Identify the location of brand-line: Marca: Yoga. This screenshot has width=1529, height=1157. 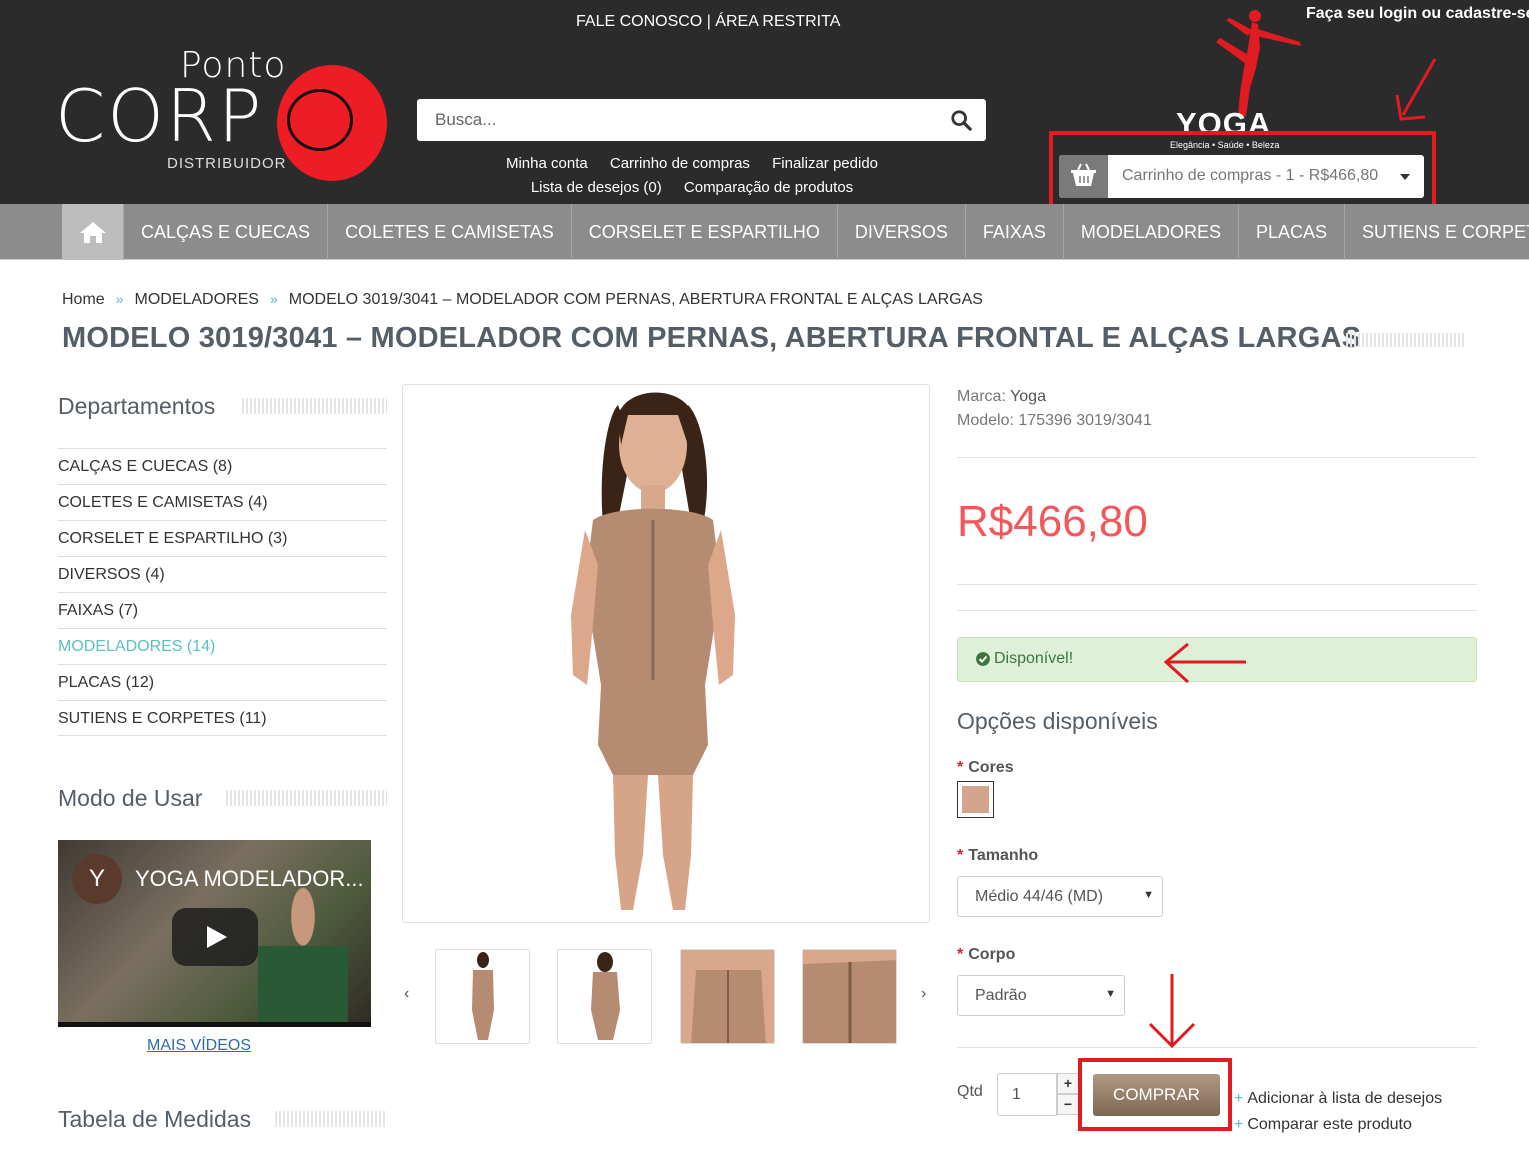
(1001, 397).